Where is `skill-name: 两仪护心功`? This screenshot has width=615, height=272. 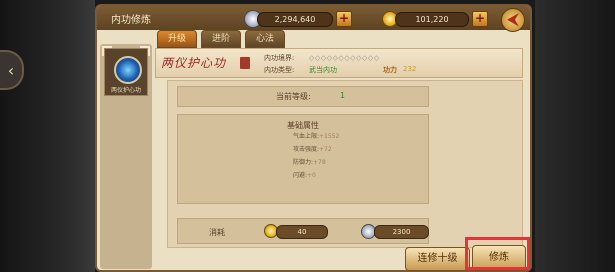 skill-name: 两仪护心功 is located at coordinates (194, 63).